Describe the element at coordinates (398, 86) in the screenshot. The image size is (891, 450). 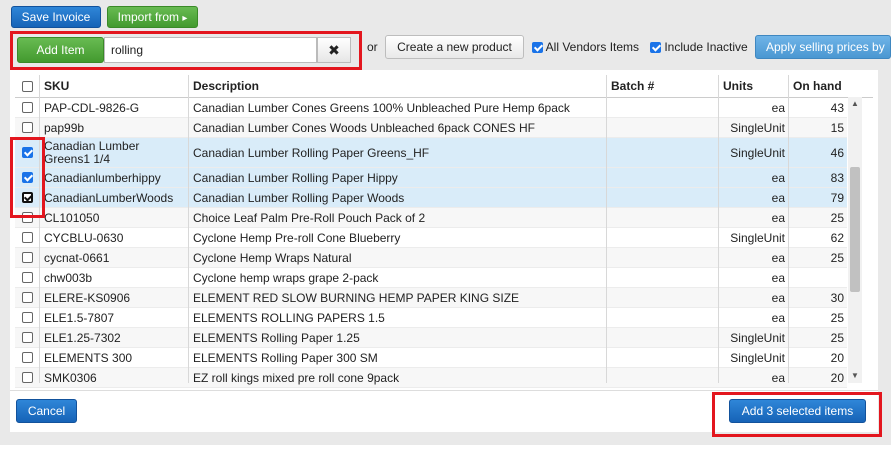
I see `column-header-description: Description` at that location.